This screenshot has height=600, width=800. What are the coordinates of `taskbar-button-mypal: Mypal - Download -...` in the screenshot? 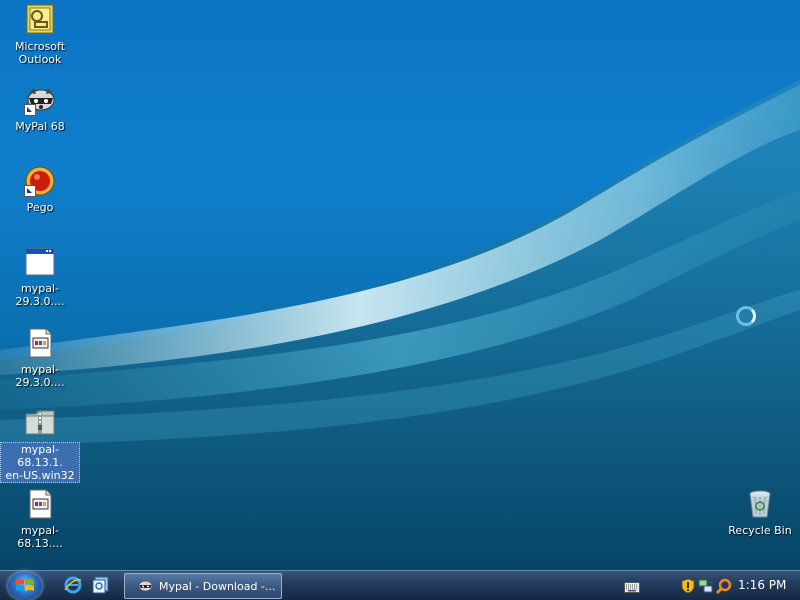 It's located at (203, 586).